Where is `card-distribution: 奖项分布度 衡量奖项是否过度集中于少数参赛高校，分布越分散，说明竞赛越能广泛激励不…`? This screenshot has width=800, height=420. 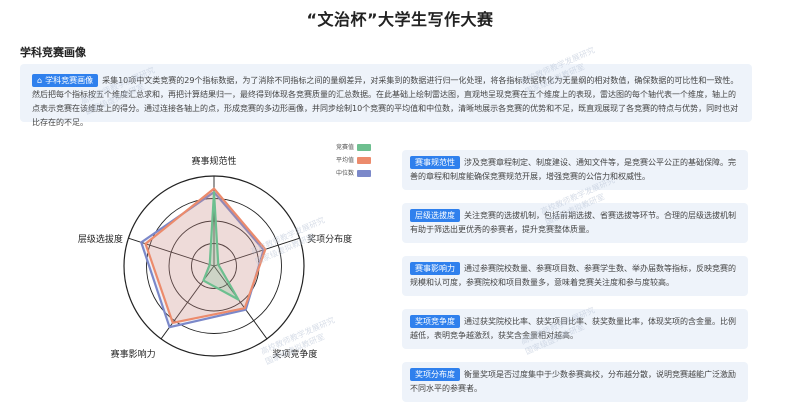
card-distribution: 奖项分布度 衡量奖项是否过度集中于少数参赛高校，分布越分散，说明竞赛越能广泛激励不… is located at coordinates (575, 382).